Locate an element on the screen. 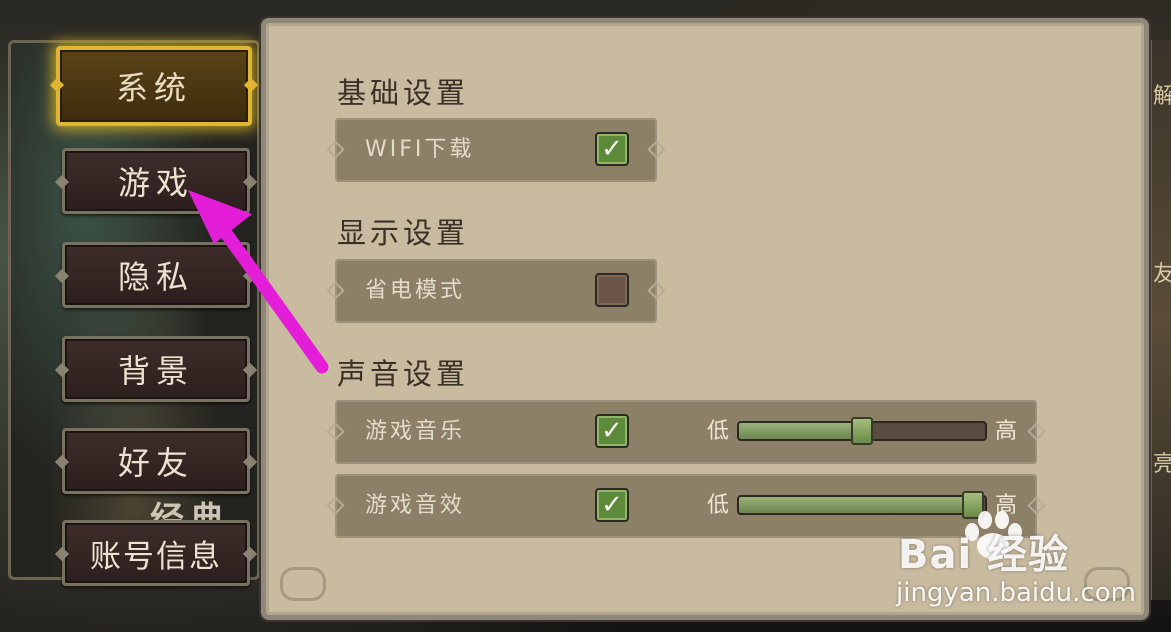  watermark-logo: Bai 经验 is located at coordinates (984, 555).